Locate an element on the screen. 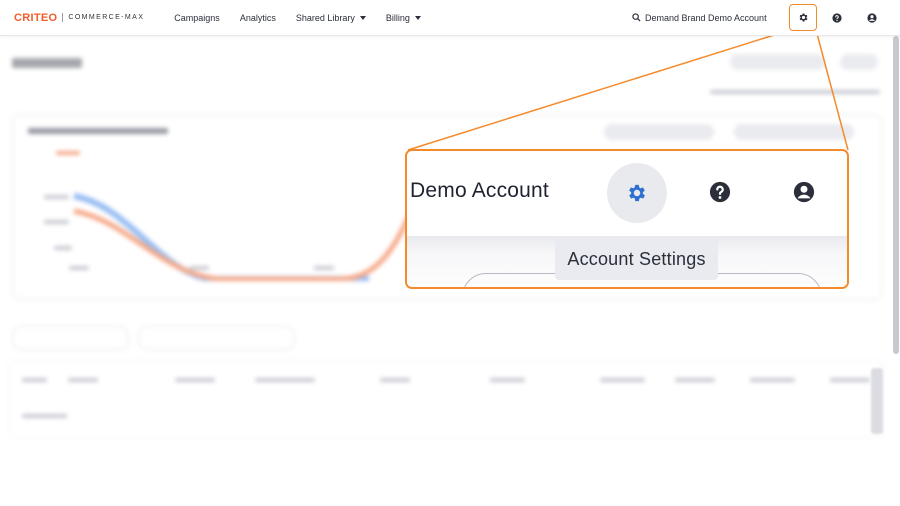 The image size is (900, 506). nav-campaigns-label: Campaigns is located at coordinates (197, 17).